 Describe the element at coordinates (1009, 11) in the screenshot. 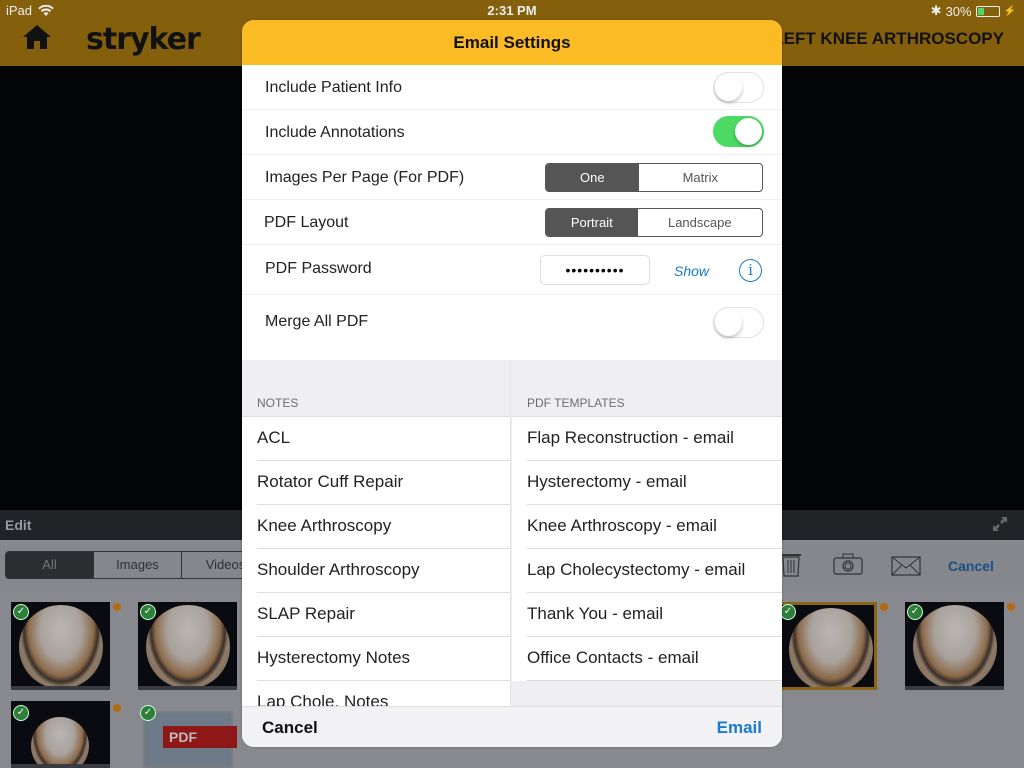

I see `charging-icon: ⚡` at that location.